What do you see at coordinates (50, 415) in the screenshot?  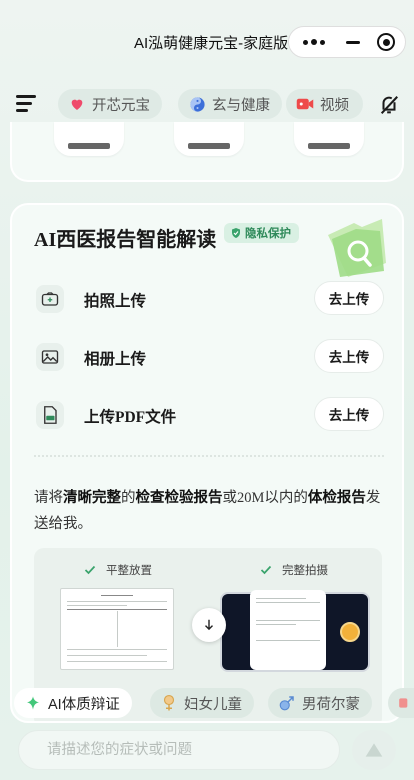 I see `pdf-icon` at bounding box center [50, 415].